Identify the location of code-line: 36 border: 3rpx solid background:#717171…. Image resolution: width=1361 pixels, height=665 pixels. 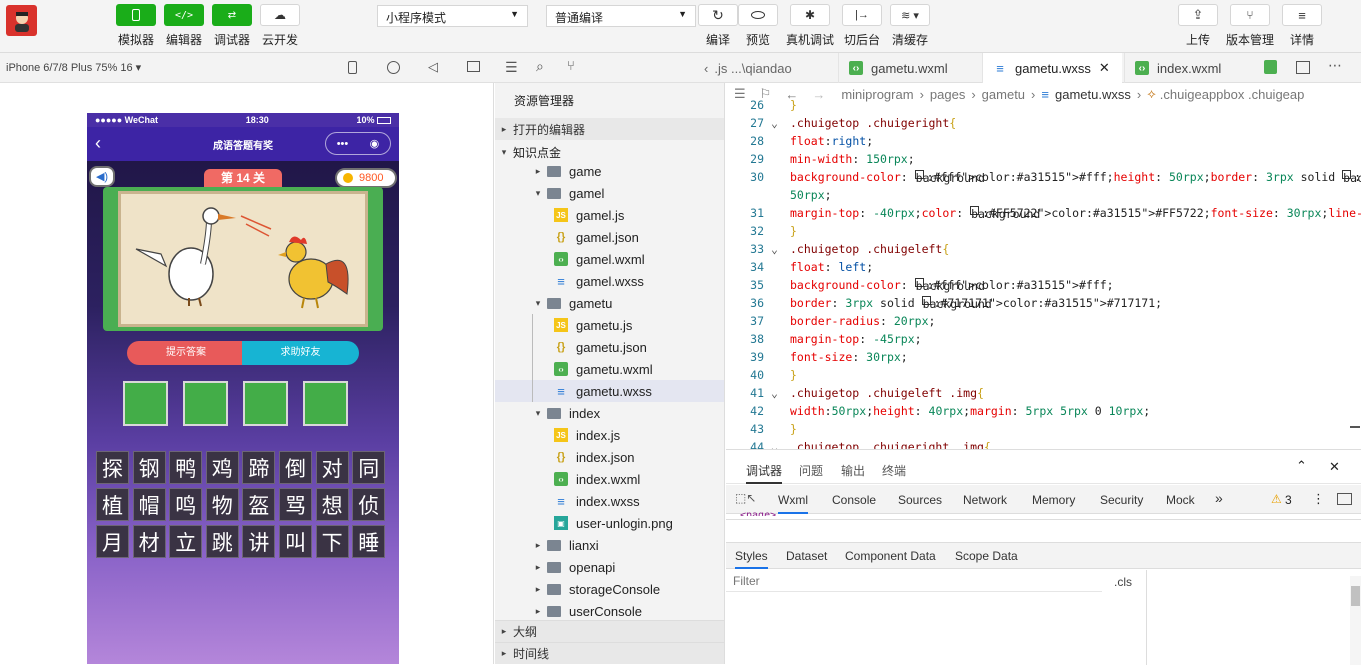
(1043, 305).